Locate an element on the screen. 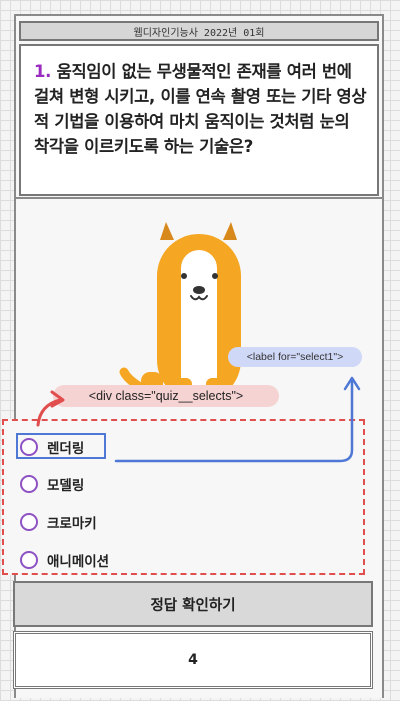 This screenshot has height=701, width=400. dog-nose is located at coordinates (199, 290).